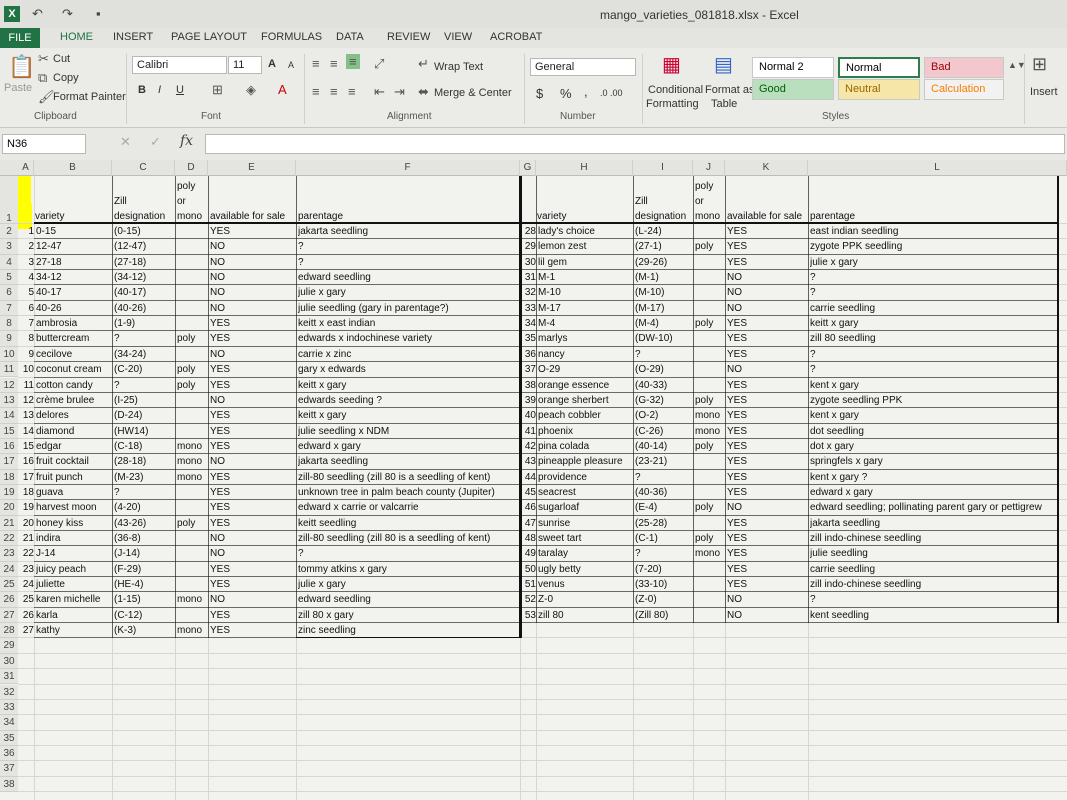 The height and width of the screenshot is (800, 1067). What do you see at coordinates (527, 246) in the screenshot?
I see `right-cell: 29` at bounding box center [527, 246].